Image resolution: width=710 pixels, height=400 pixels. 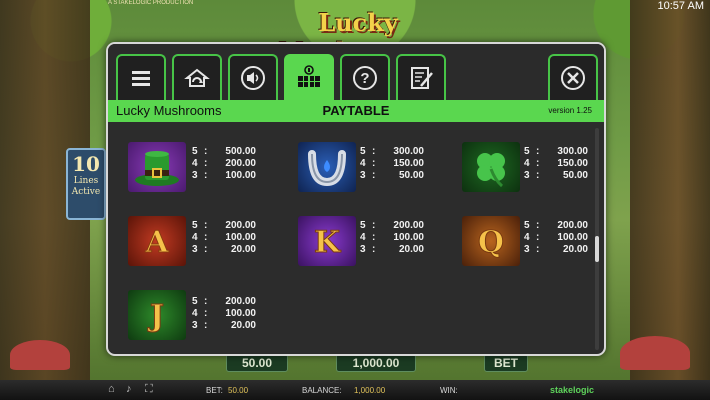 I want to click on scrollbar, so click(x=597, y=239).